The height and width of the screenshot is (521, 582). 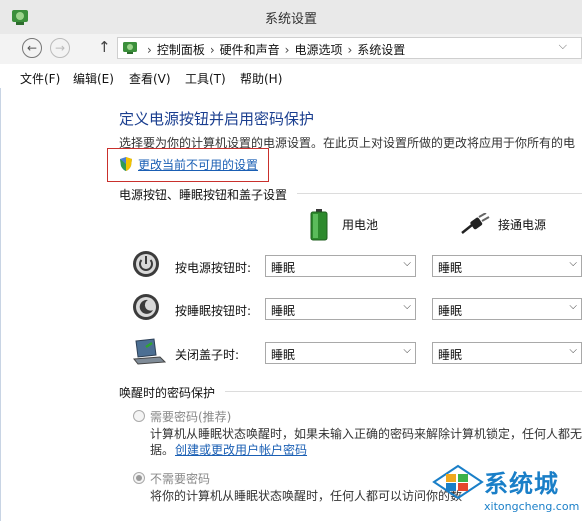 I want to click on up-button: ↑, so click(x=104, y=47).